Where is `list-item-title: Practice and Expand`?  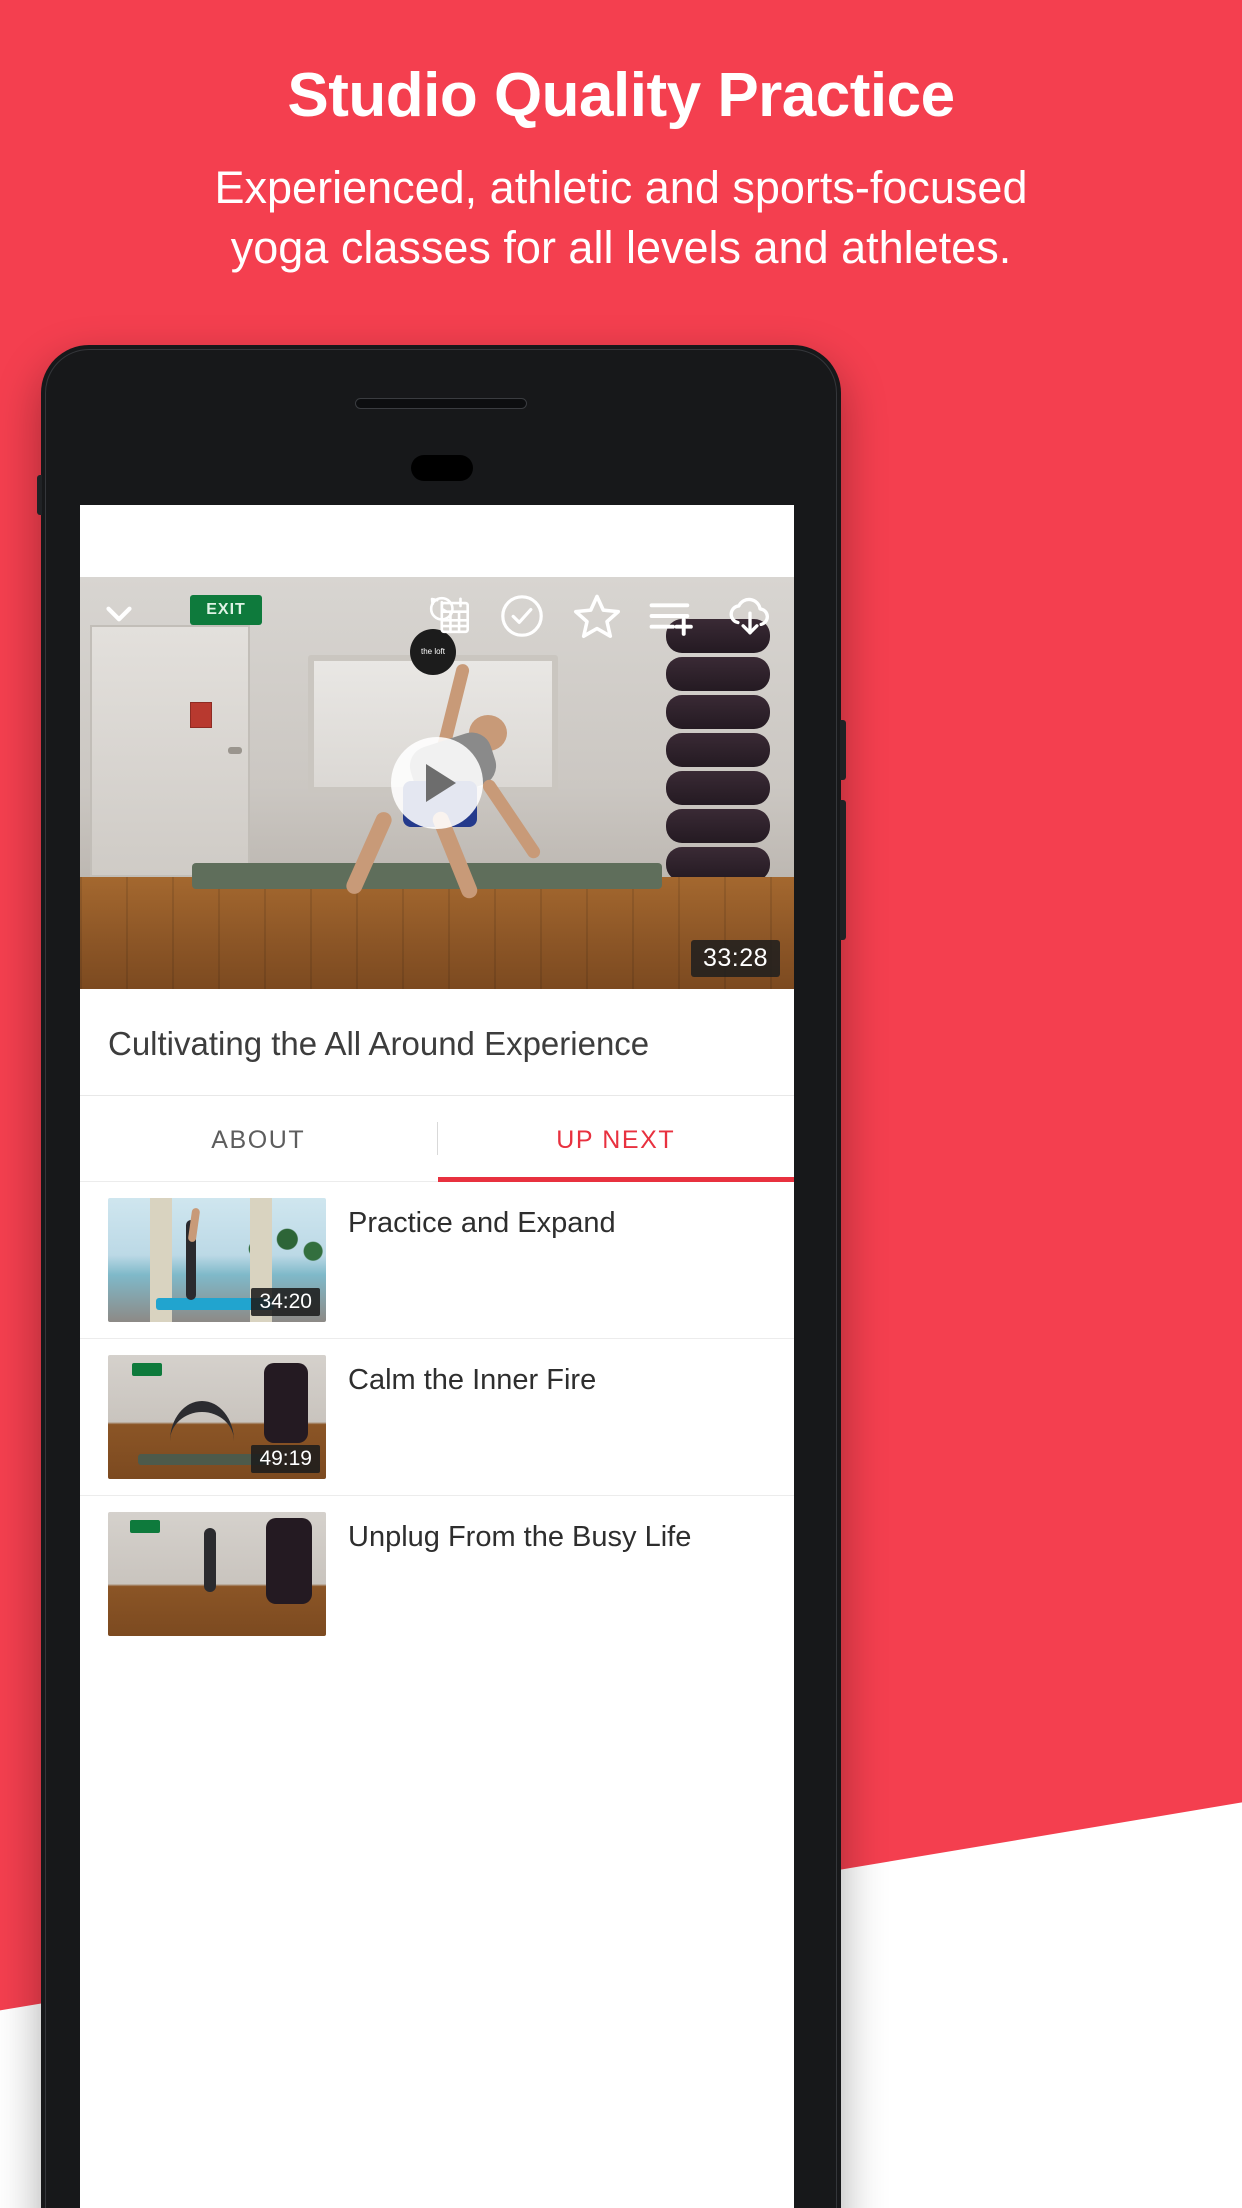
list-item-title: Practice and Expand is located at coordinates (482, 1223).